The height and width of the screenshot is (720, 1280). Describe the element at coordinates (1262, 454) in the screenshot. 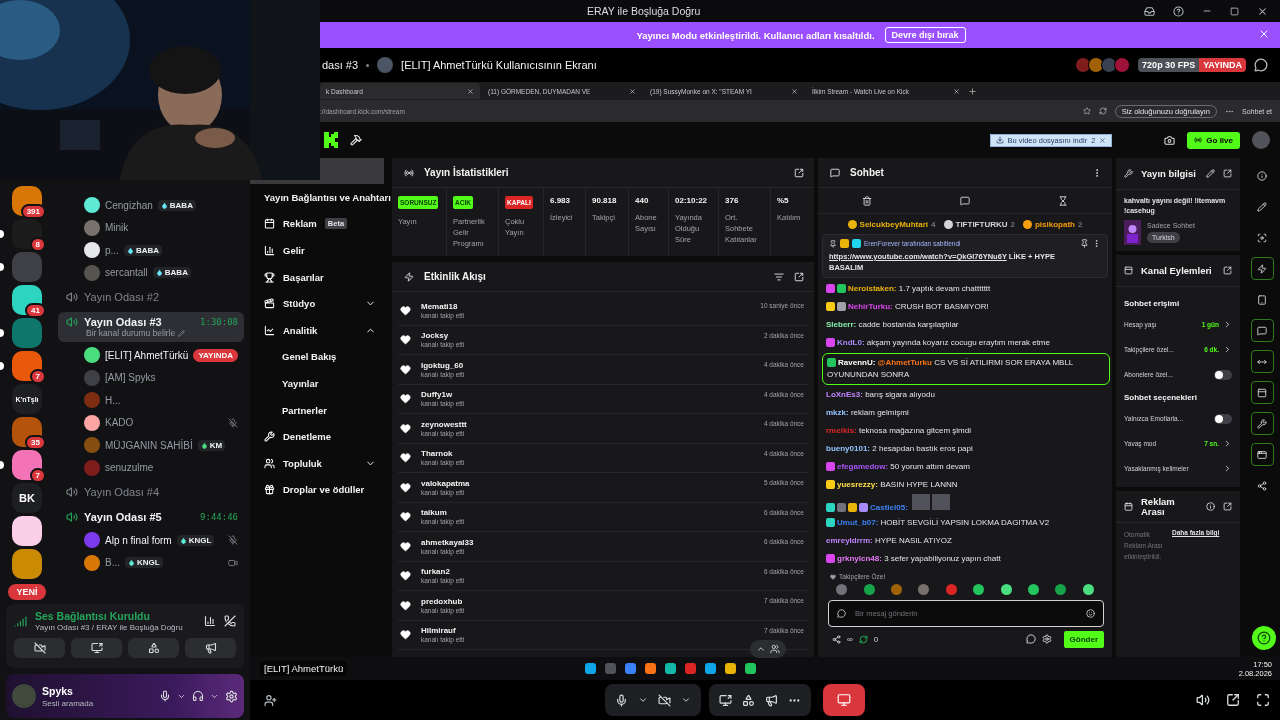

I see `window-button` at that location.